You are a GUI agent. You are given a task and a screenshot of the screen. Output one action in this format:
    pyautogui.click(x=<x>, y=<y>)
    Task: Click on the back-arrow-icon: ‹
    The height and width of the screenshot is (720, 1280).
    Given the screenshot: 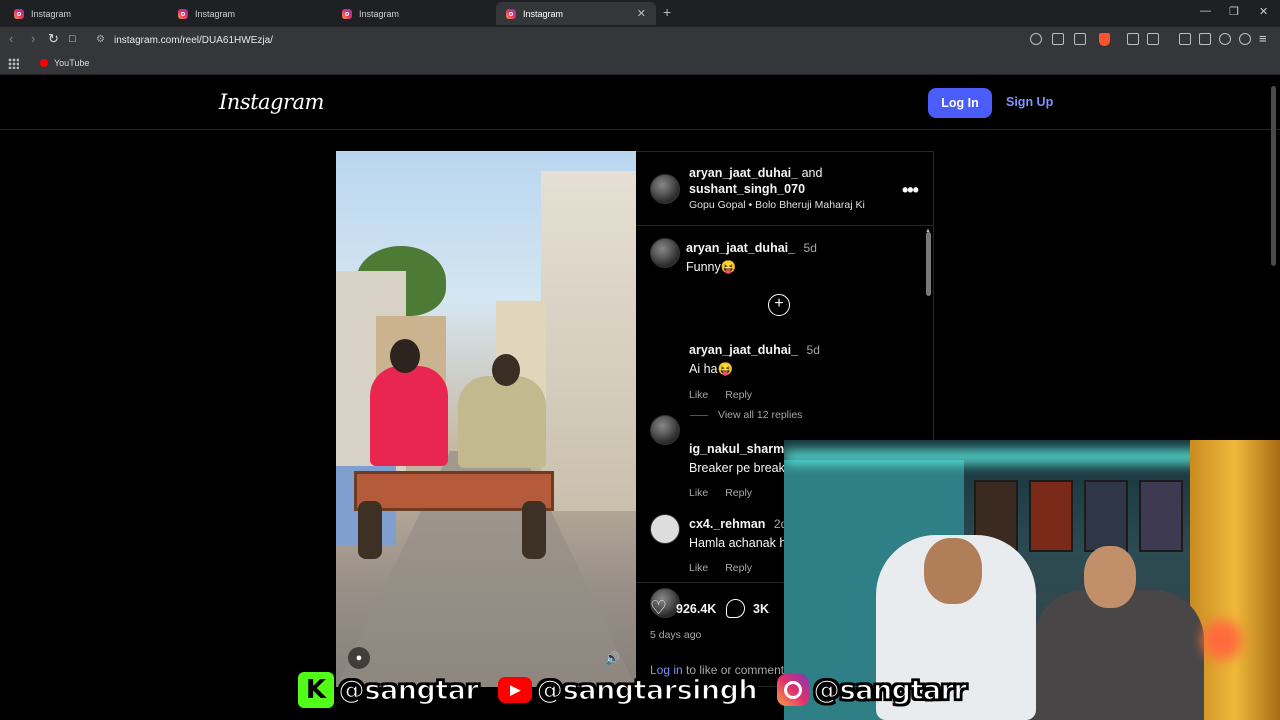 What is the action you would take?
    pyautogui.click(x=11, y=38)
    